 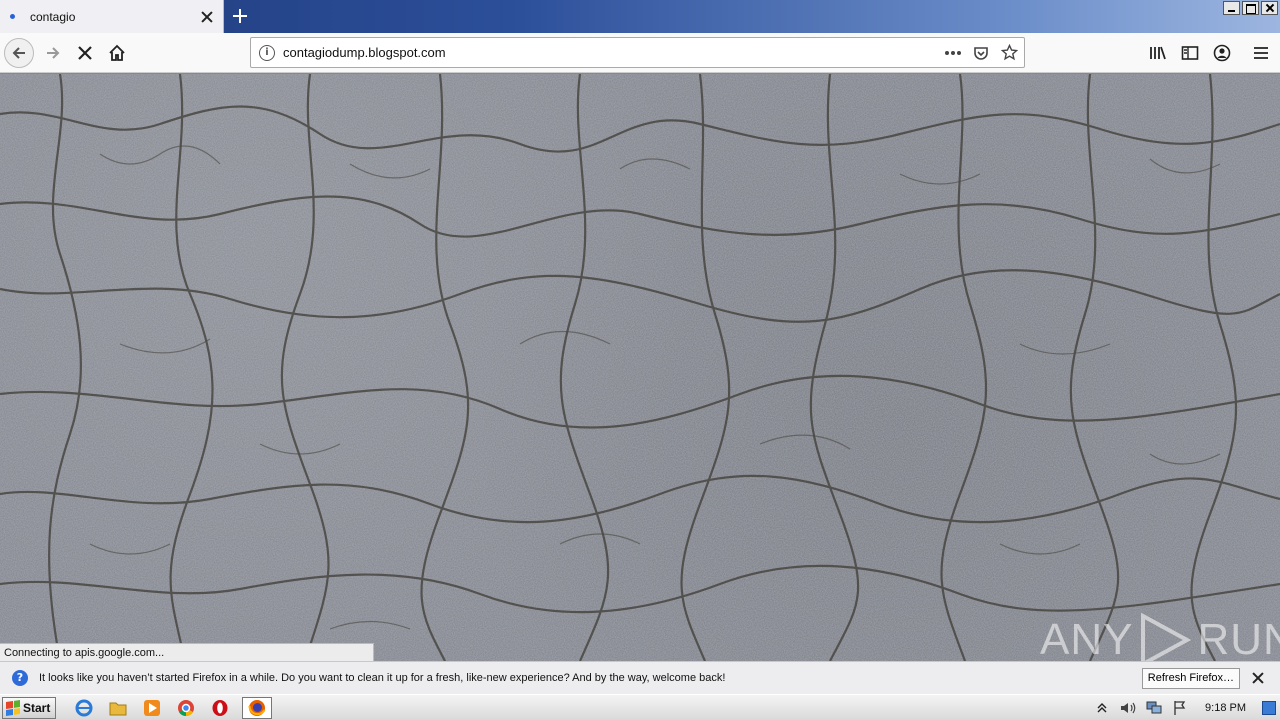 I want to click on hamburger-menu-icon, so click(x=1261, y=53).